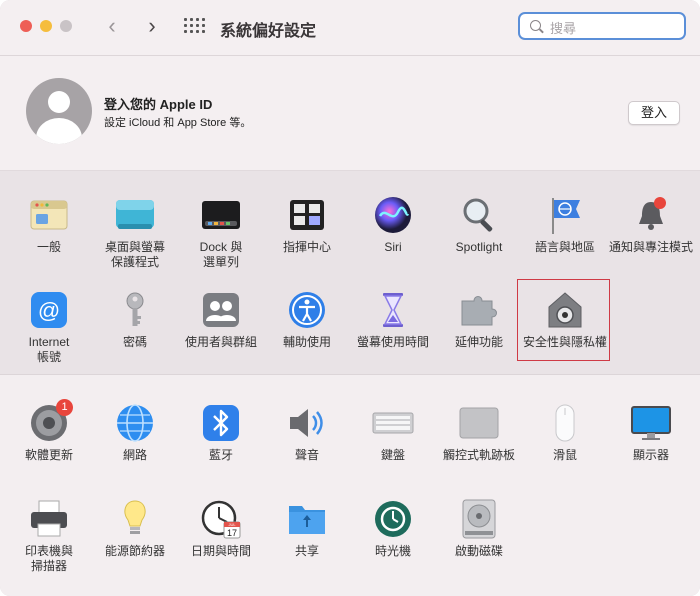 The width and height of the screenshot is (700, 596). Describe the element at coordinates (479, 247) in the screenshot. I see `pref-label: Spotlight` at that location.